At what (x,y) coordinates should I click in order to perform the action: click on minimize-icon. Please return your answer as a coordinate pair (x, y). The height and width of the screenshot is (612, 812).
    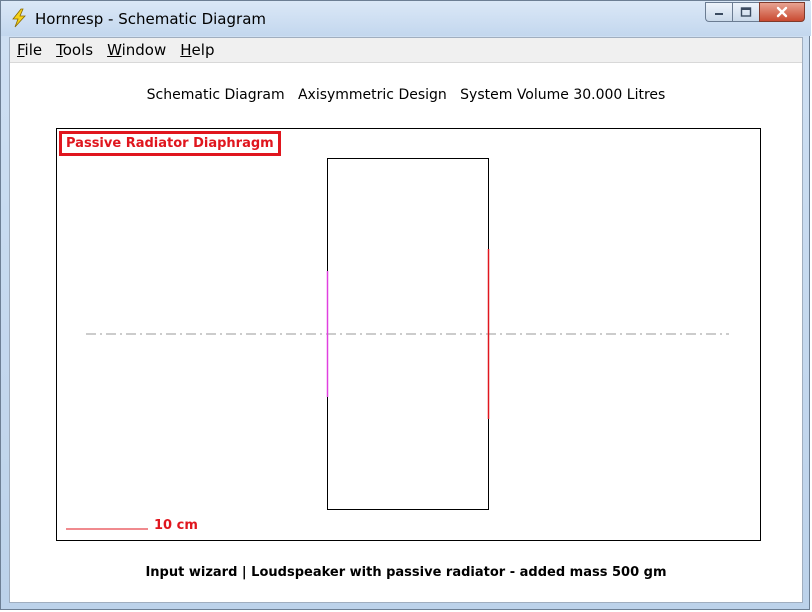
    Looking at the image, I should click on (719, 14).